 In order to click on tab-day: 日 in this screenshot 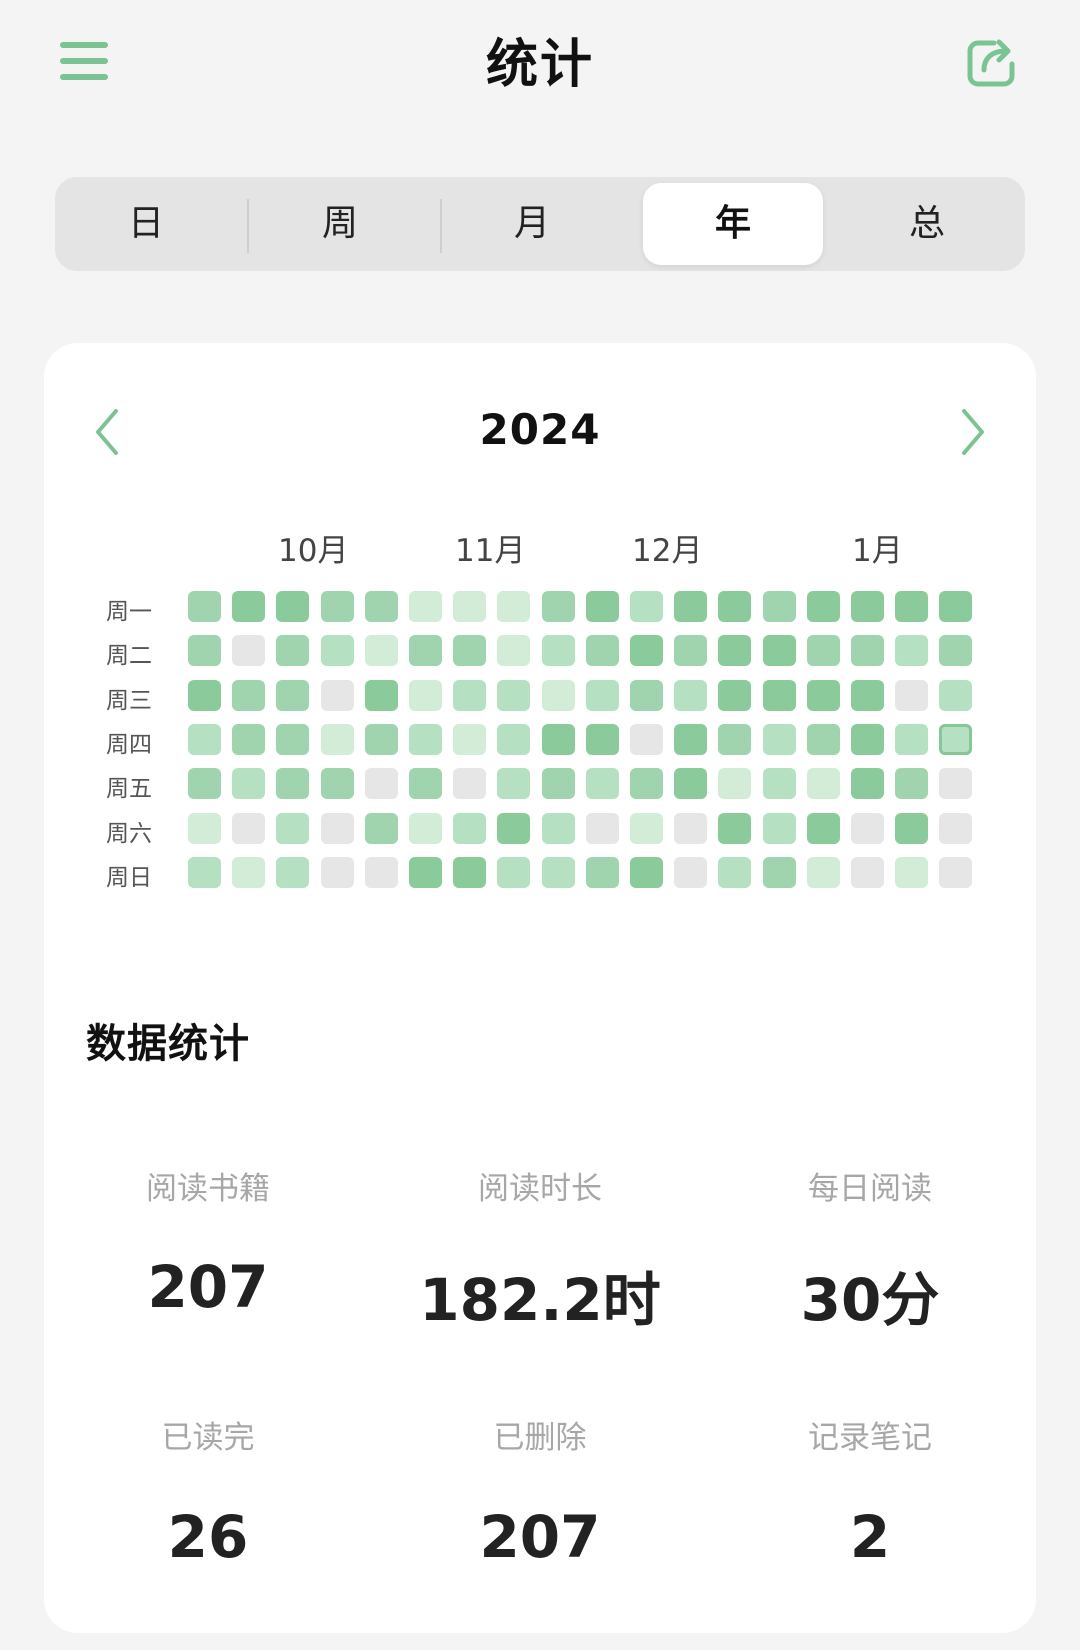, I will do `click(146, 224)`.